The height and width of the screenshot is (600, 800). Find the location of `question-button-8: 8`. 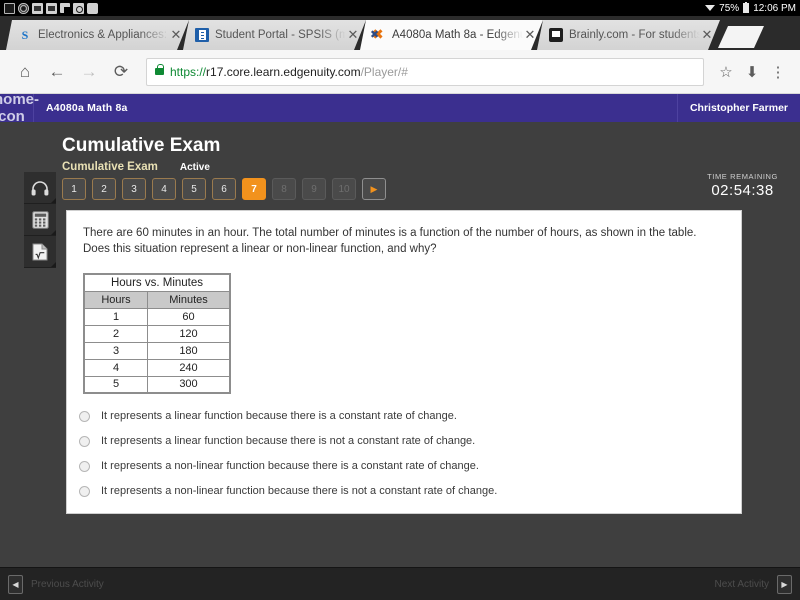

question-button-8: 8 is located at coordinates (284, 189).